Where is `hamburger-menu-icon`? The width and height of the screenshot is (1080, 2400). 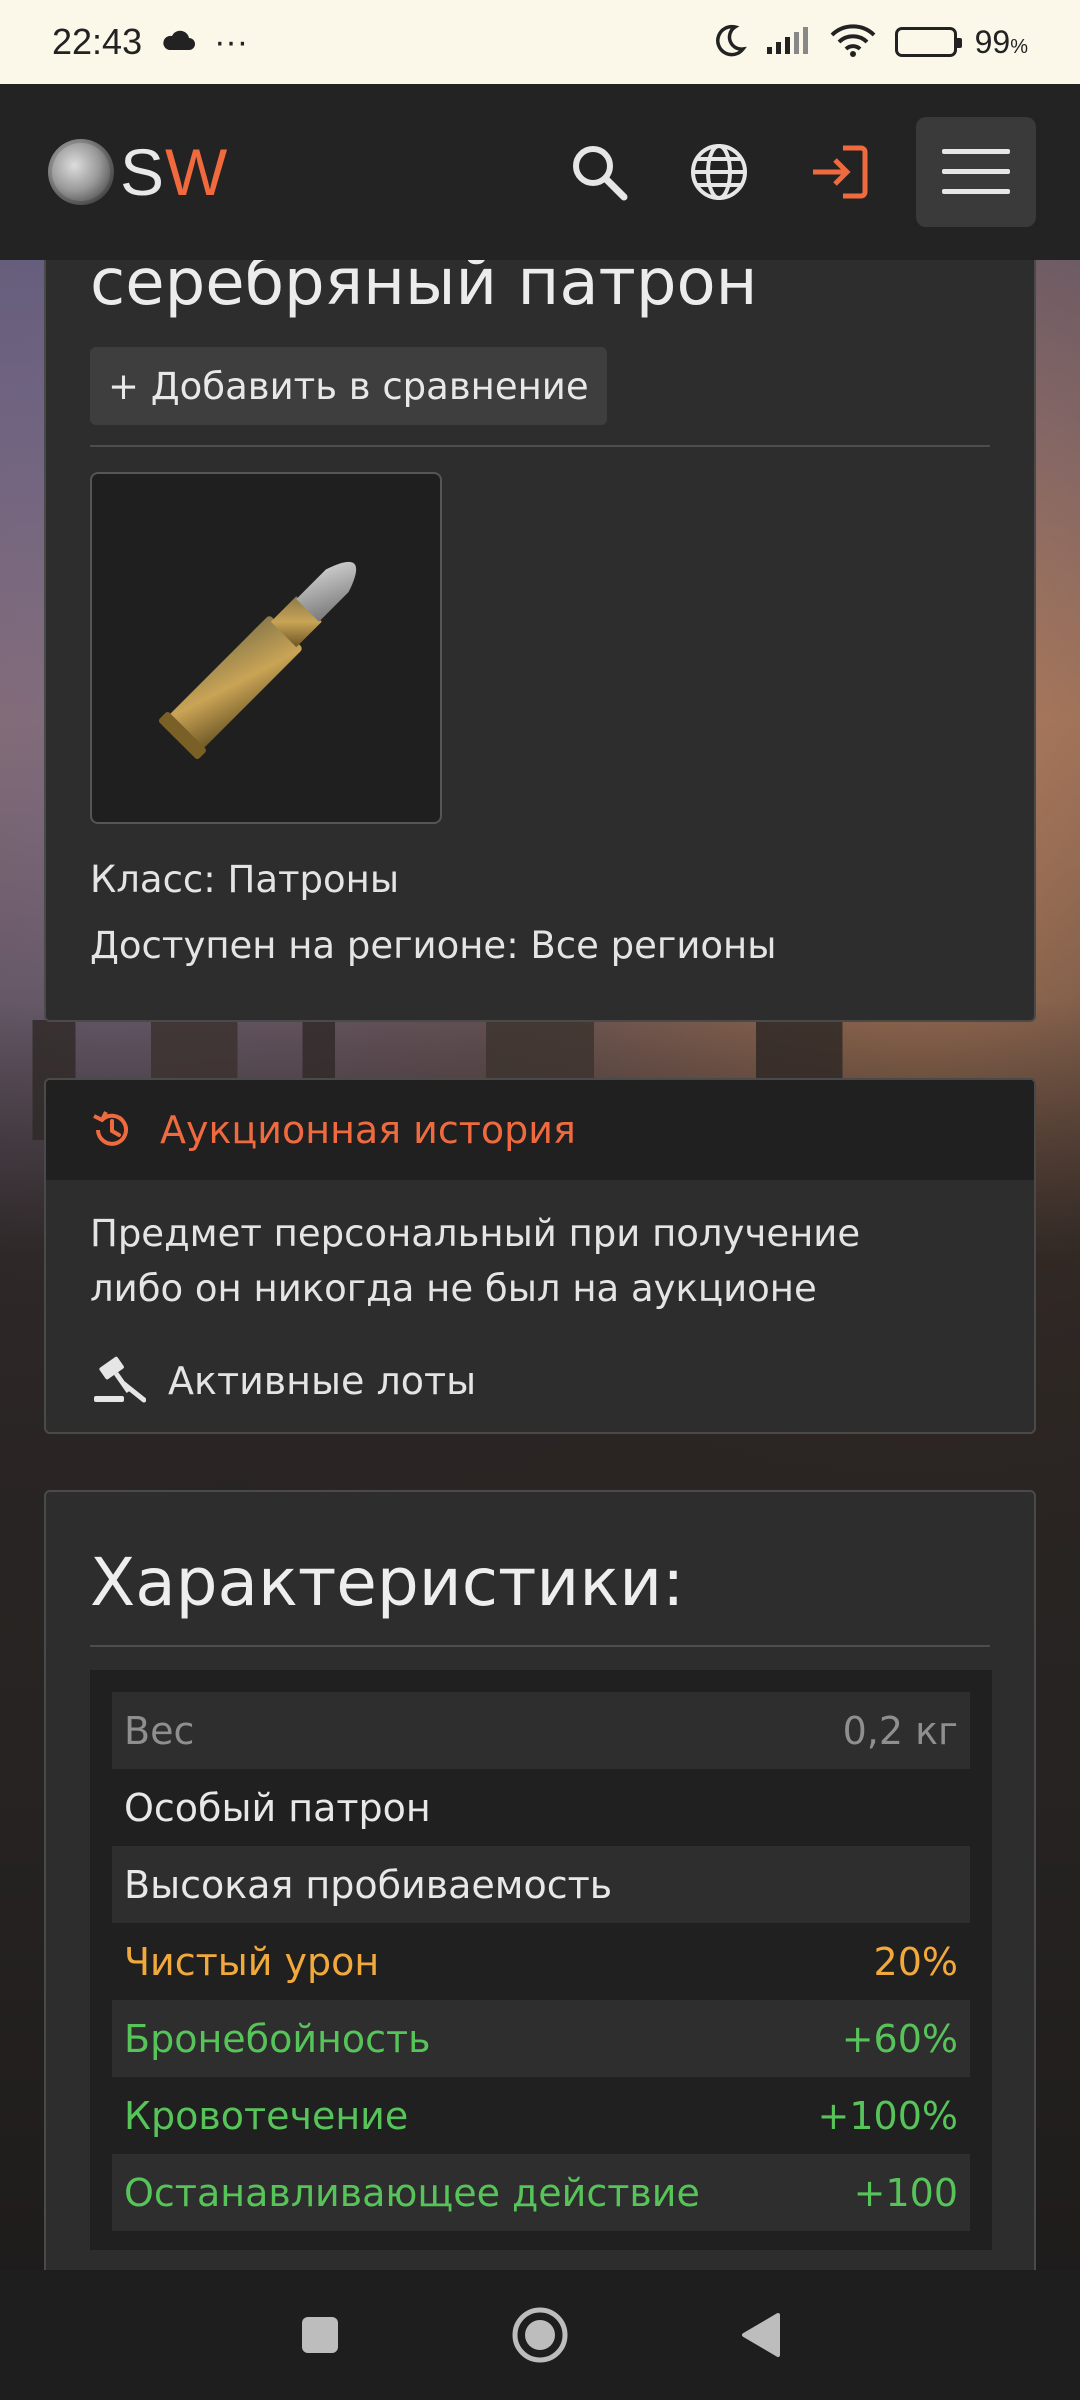
hamburger-menu-icon is located at coordinates (976, 171).